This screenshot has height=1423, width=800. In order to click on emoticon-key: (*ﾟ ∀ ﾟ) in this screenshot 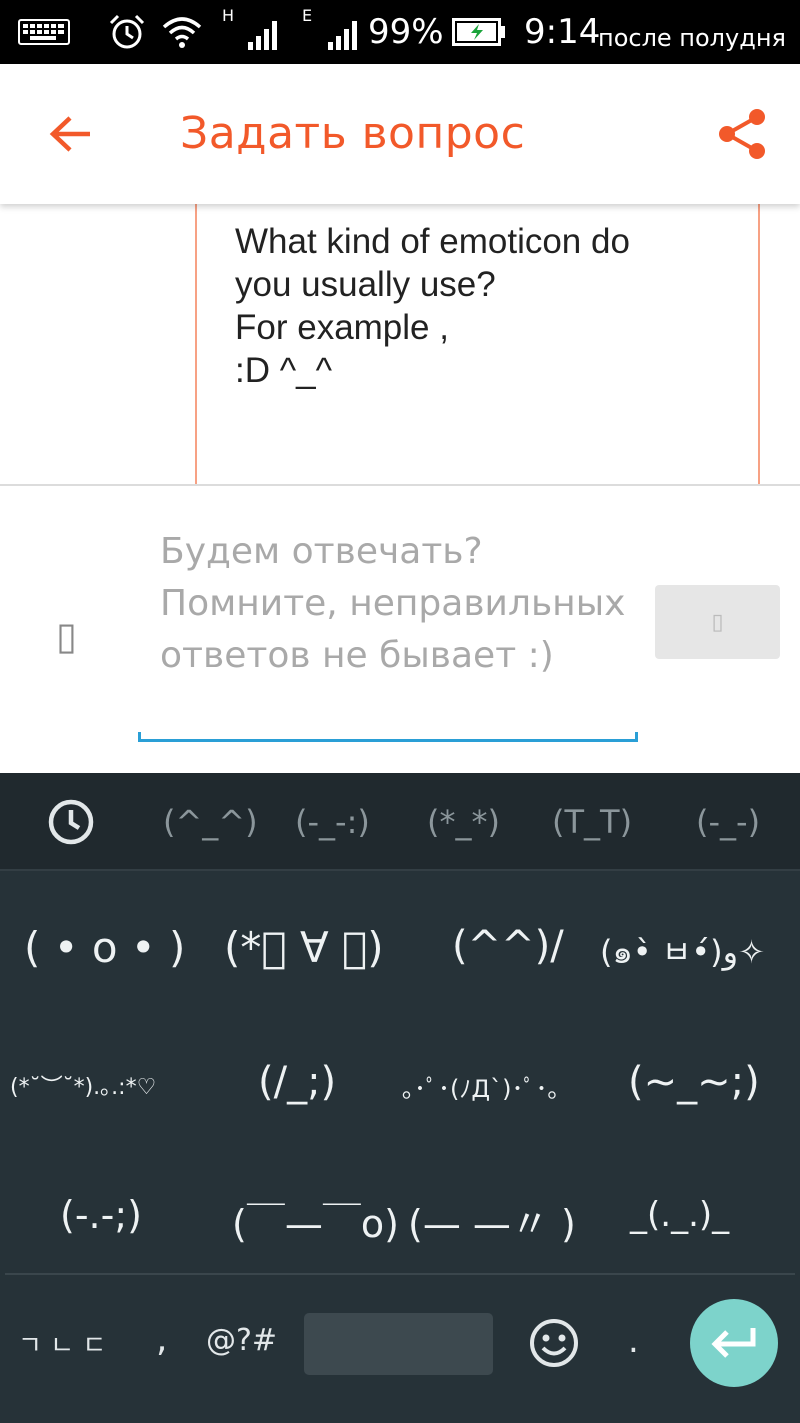, I will do `click(304, 947)`.